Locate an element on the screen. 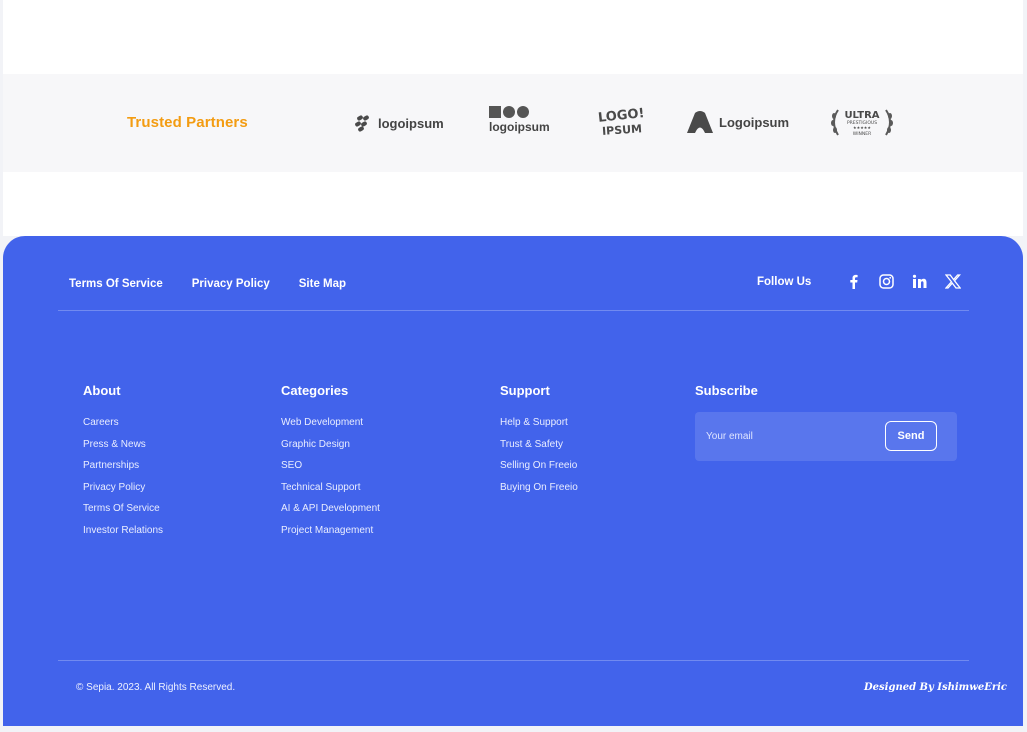 Image resolution: width=1027 pixels, height=732 pixels. instagram-icon is located at coordinates (886, 281).